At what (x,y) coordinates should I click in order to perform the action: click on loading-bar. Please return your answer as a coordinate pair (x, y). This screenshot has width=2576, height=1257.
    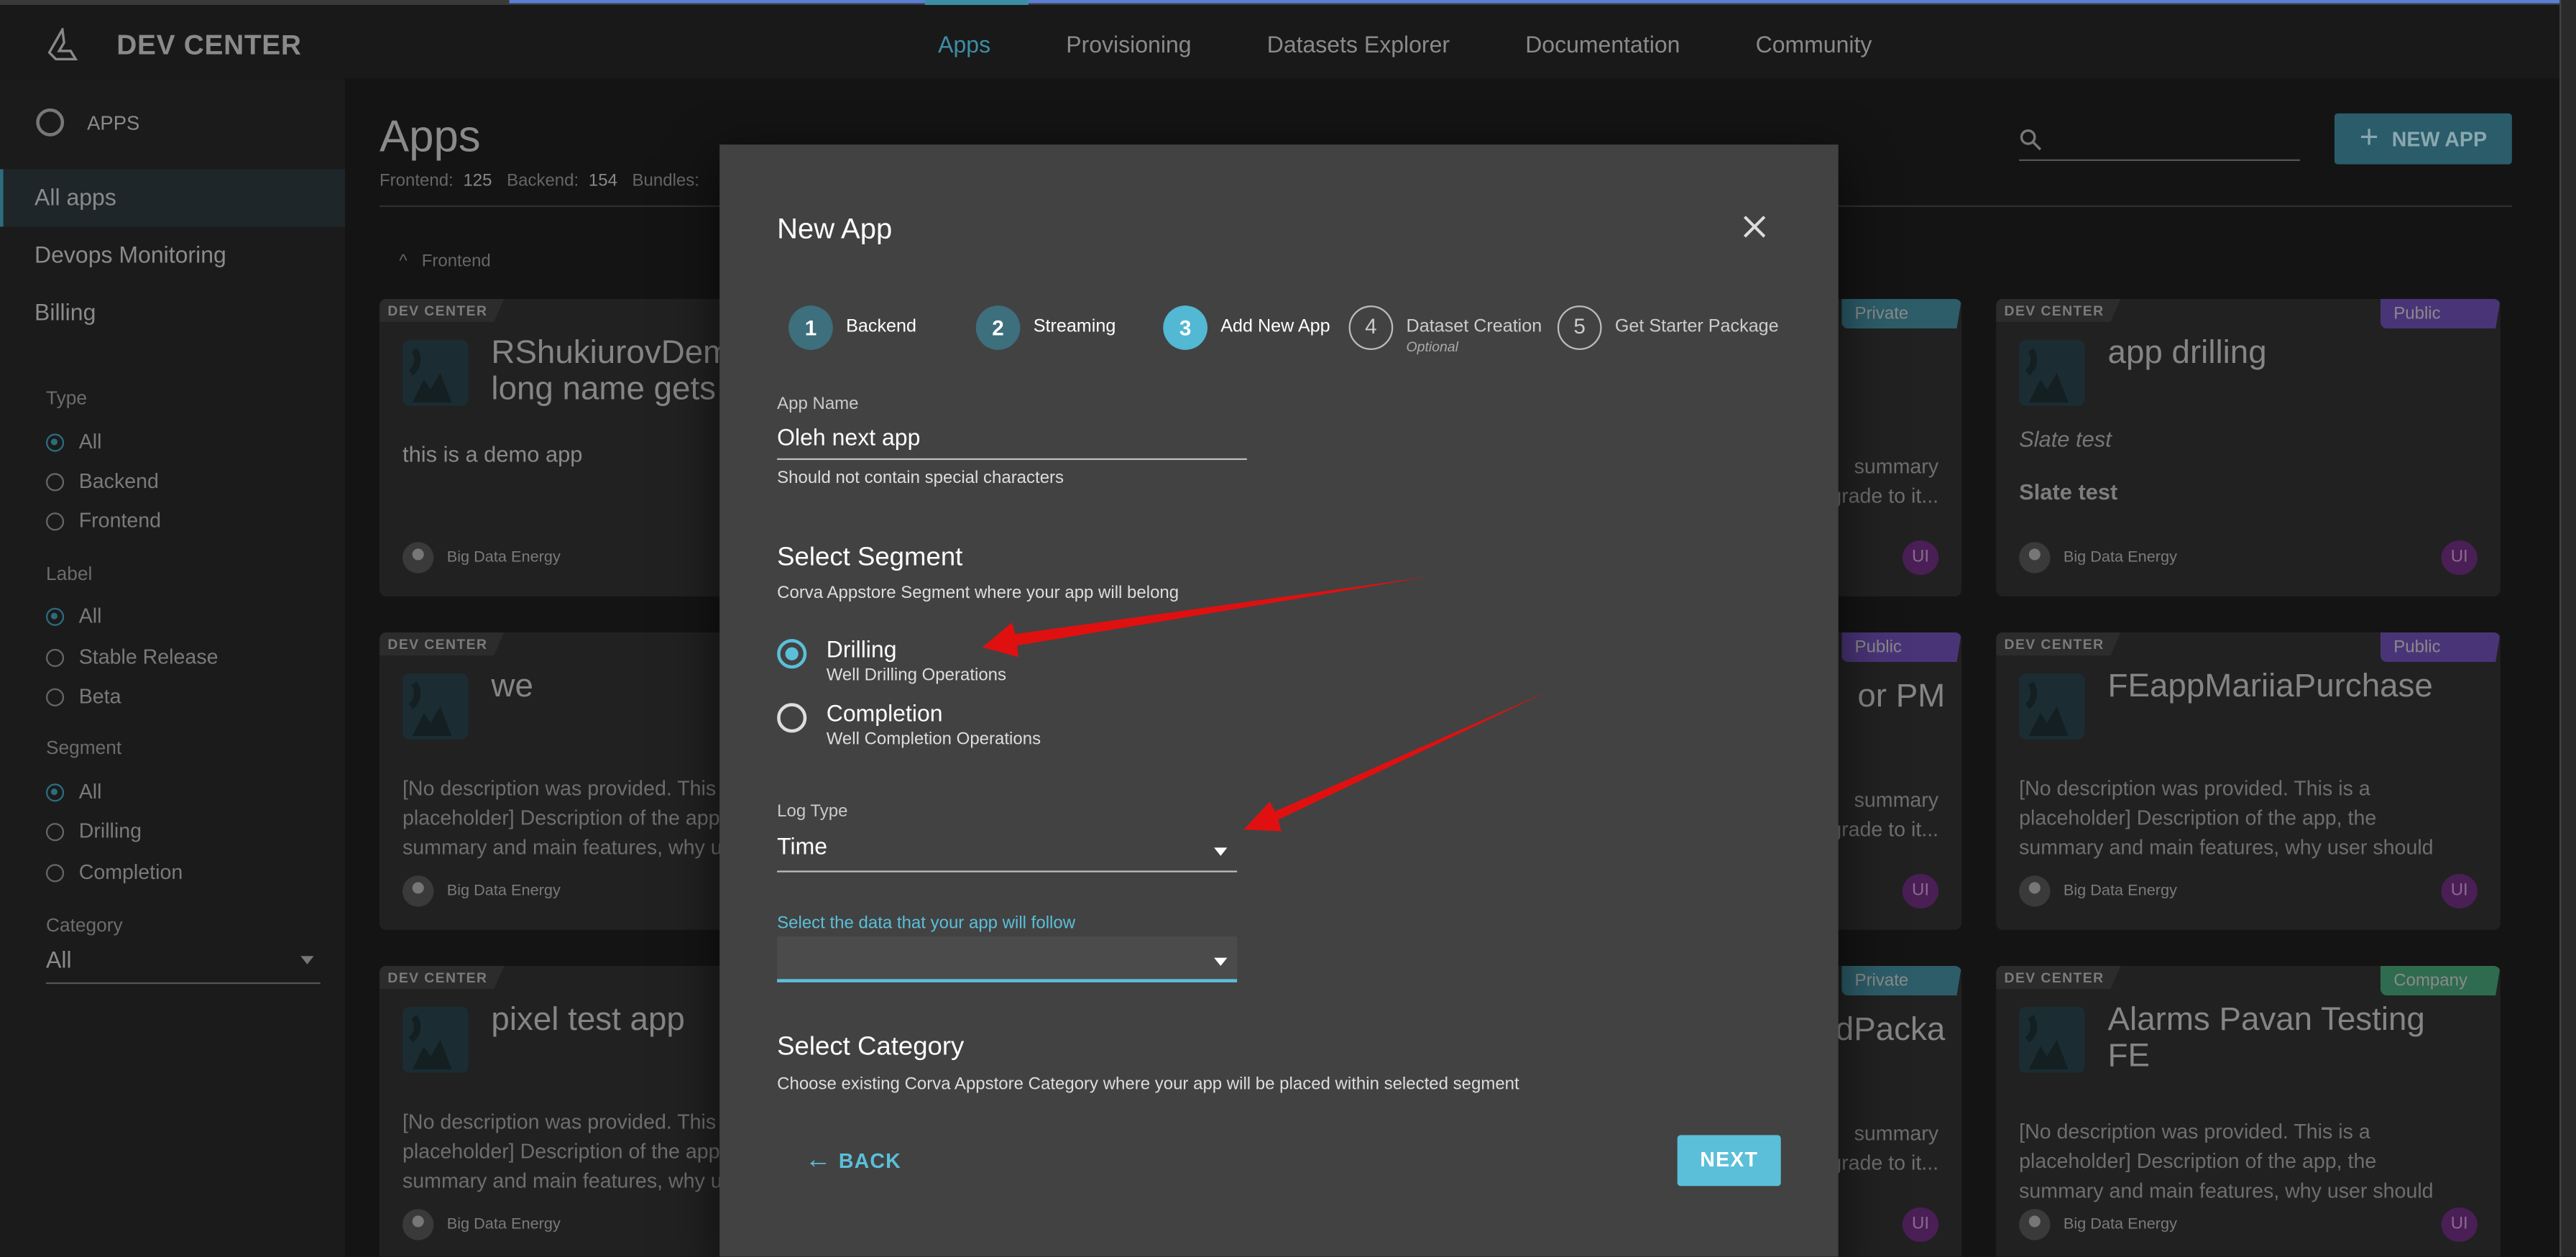
    Looking at the image, I should click on (1534, 2).